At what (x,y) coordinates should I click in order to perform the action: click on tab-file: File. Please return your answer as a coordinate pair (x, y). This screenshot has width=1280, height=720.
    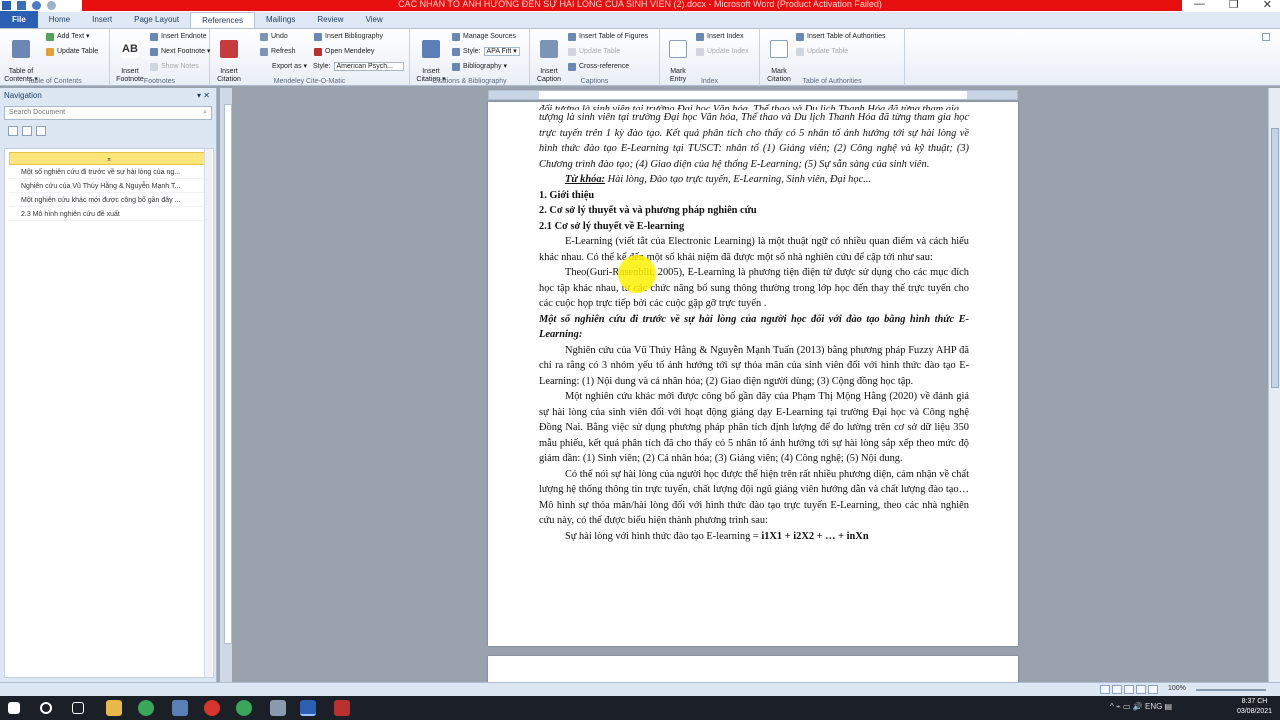
    Looking at the image, I should click on (19, 19).